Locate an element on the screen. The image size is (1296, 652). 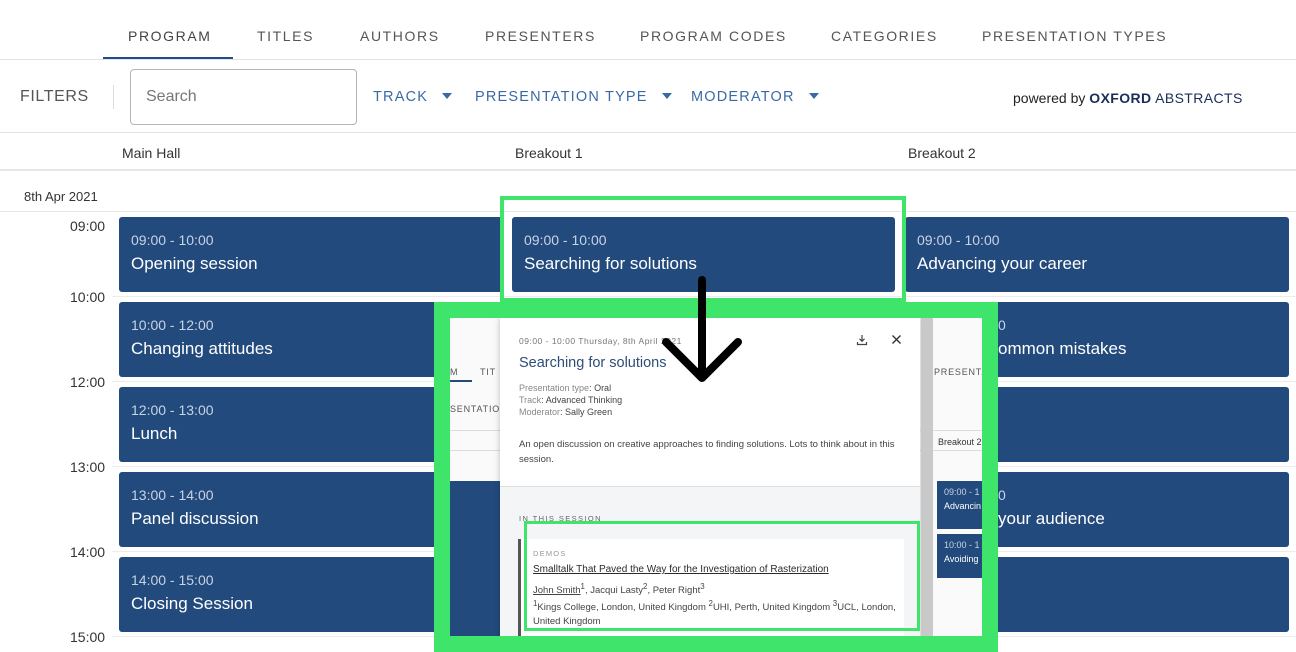
tab-presentation-types: PRESENTATION TYPES is located at coordinates (1074, 36).